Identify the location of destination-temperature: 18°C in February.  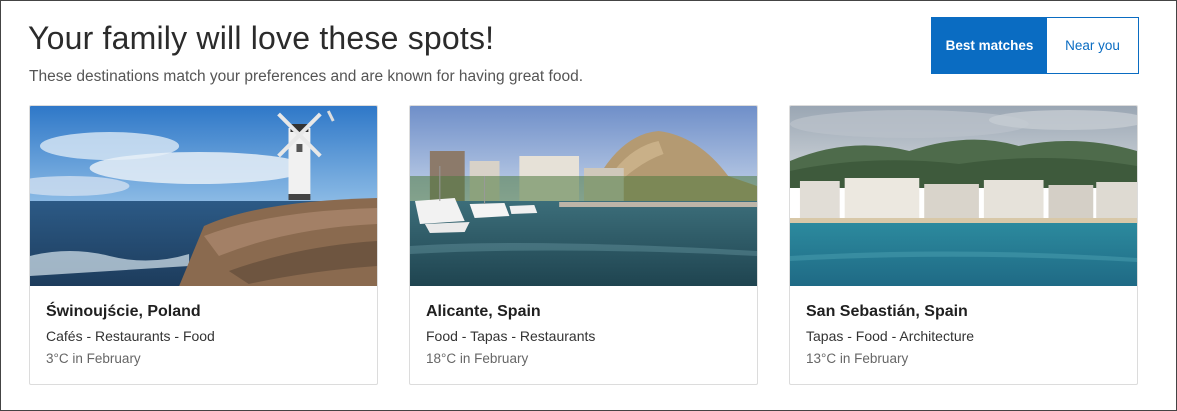
(477, 358).